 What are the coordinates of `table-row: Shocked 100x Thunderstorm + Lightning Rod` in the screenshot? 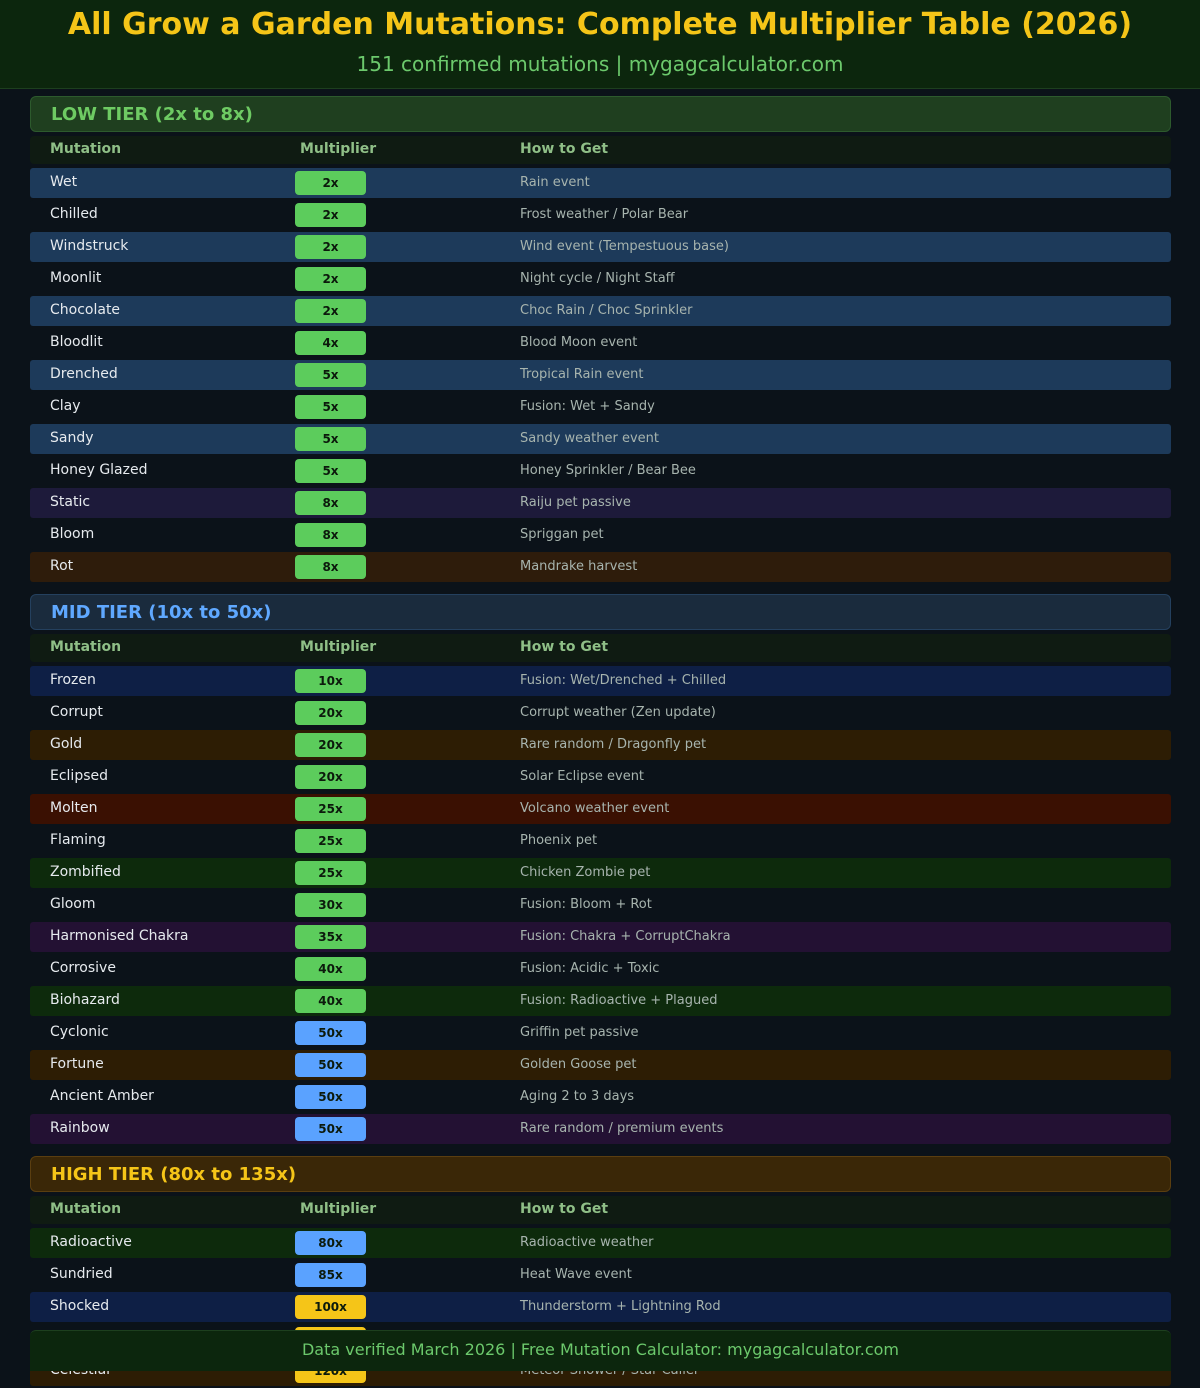 It's located at (600, 1307).